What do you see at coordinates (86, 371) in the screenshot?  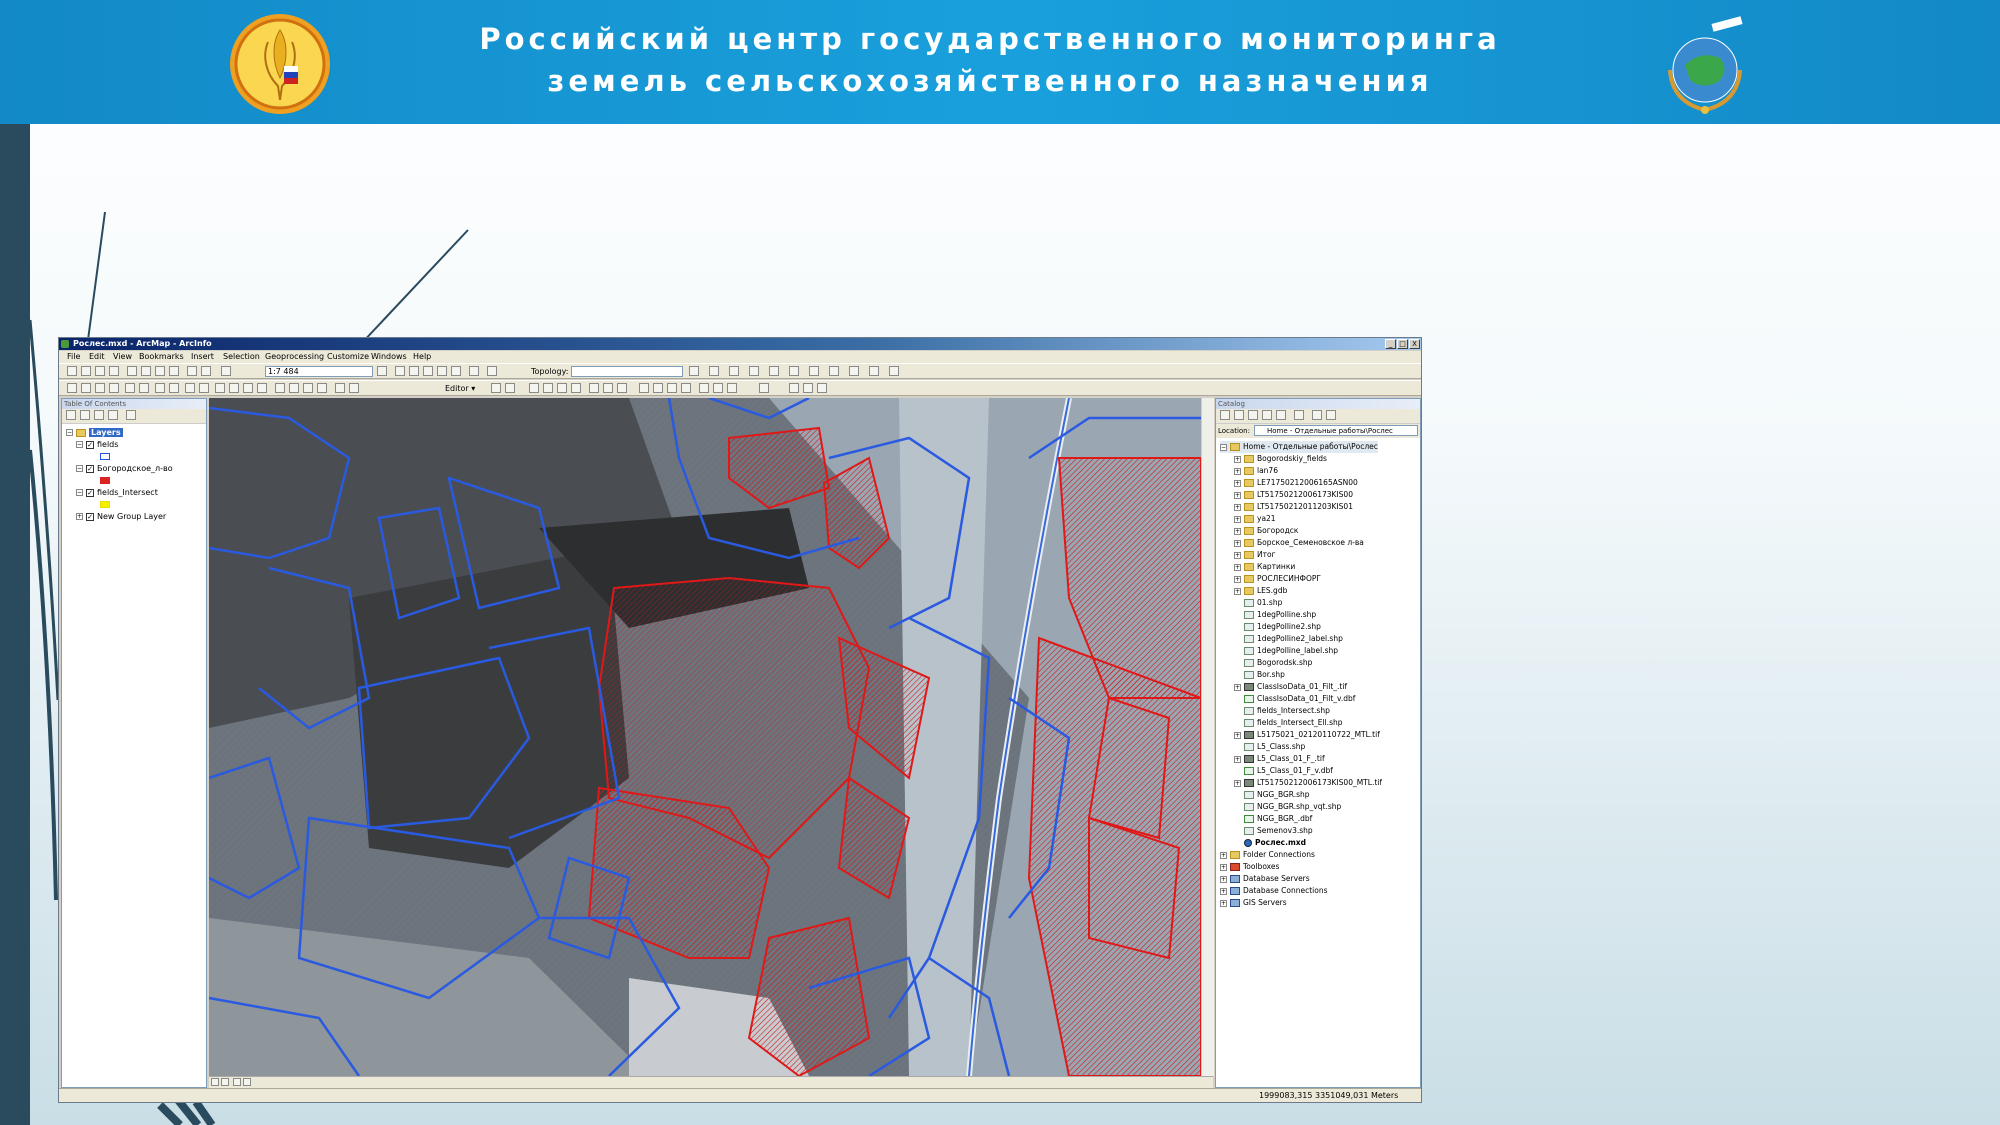 I see `open-icon` at bounding box center [86, 371].